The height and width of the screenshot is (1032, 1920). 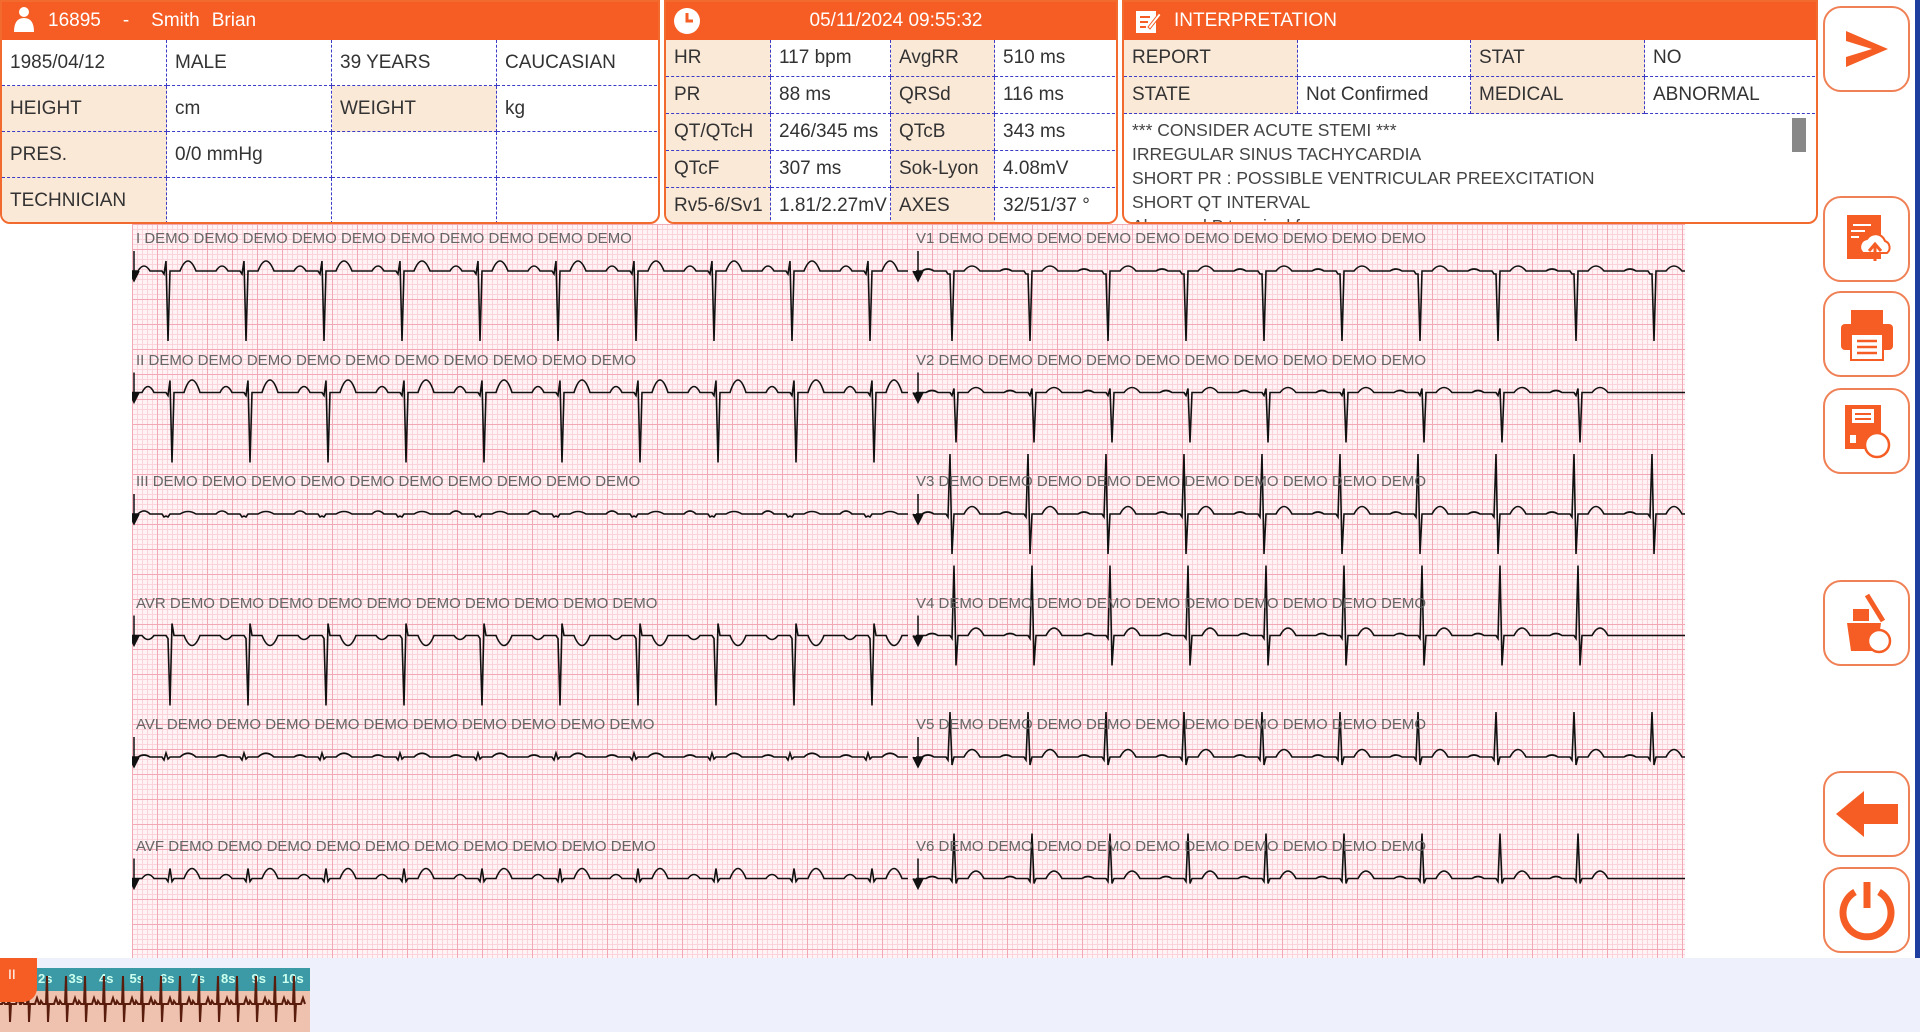 What do you see at coordinates (896, 20) in the screenshot?
I see `recording-datetime: 05/11/2024 09:55:32` at bounding box center [896, 20].